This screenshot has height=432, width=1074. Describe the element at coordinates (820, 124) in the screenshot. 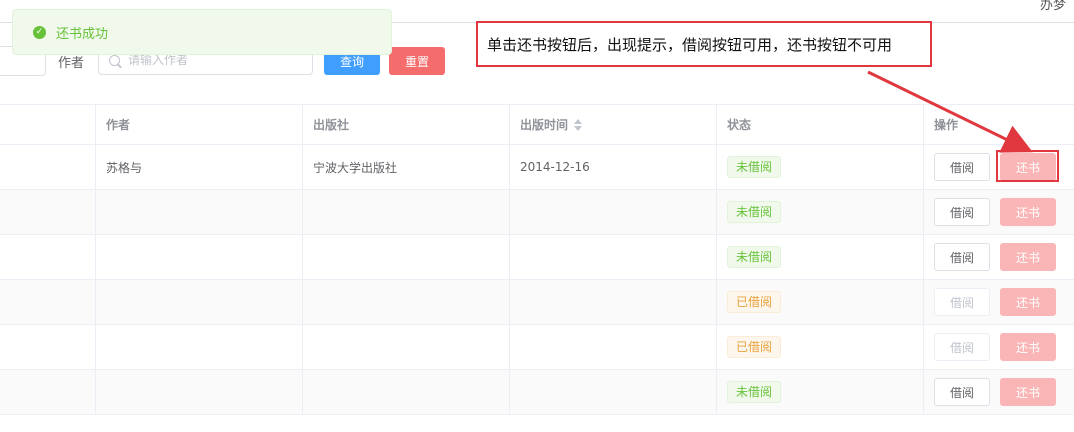

I see `header-status: 状态` at that location.